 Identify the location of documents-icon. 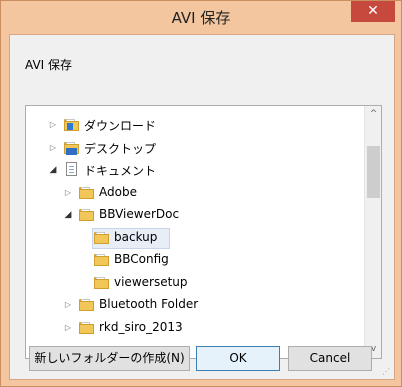
(72, 169).